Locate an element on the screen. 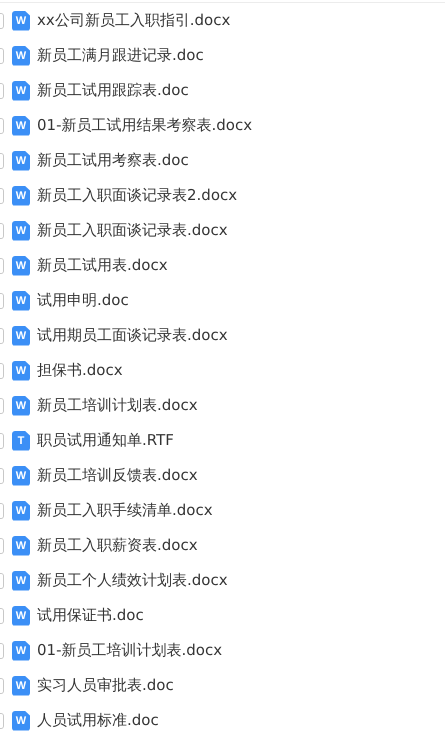 The height and width of the screenshot is (739, 445). file-name: 新员工满月跟进记录.doc is located at coordinates (120, 55).